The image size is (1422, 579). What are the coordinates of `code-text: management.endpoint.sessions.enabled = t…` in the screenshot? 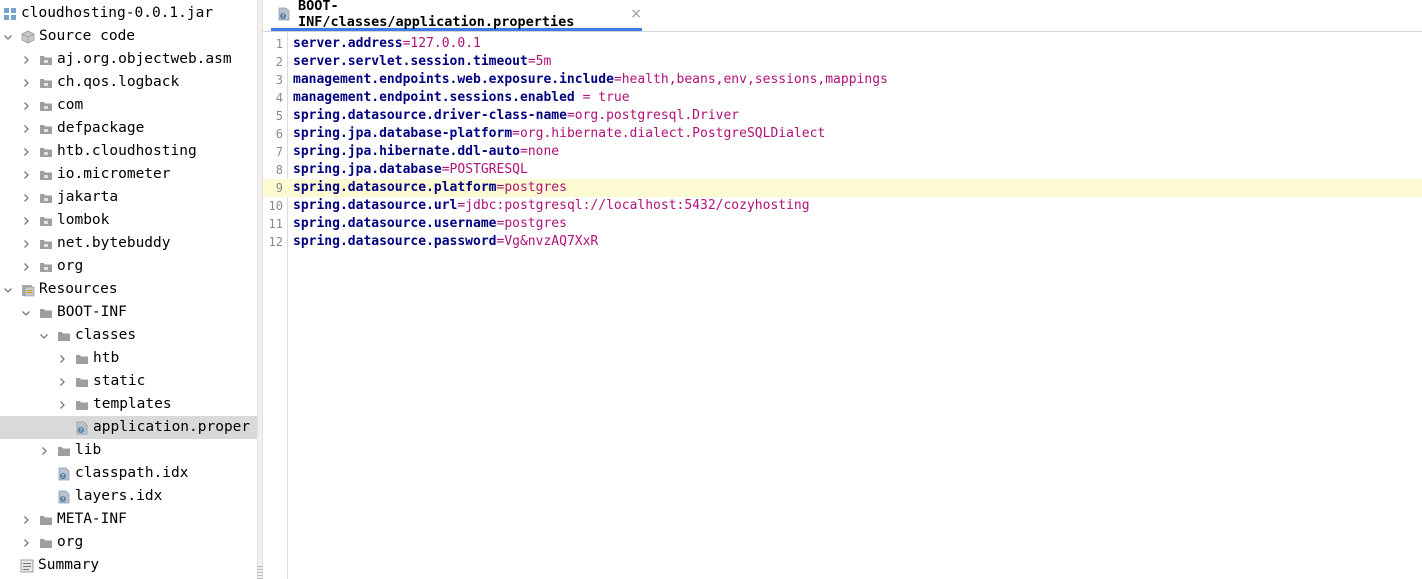 It's located at (461, 98).